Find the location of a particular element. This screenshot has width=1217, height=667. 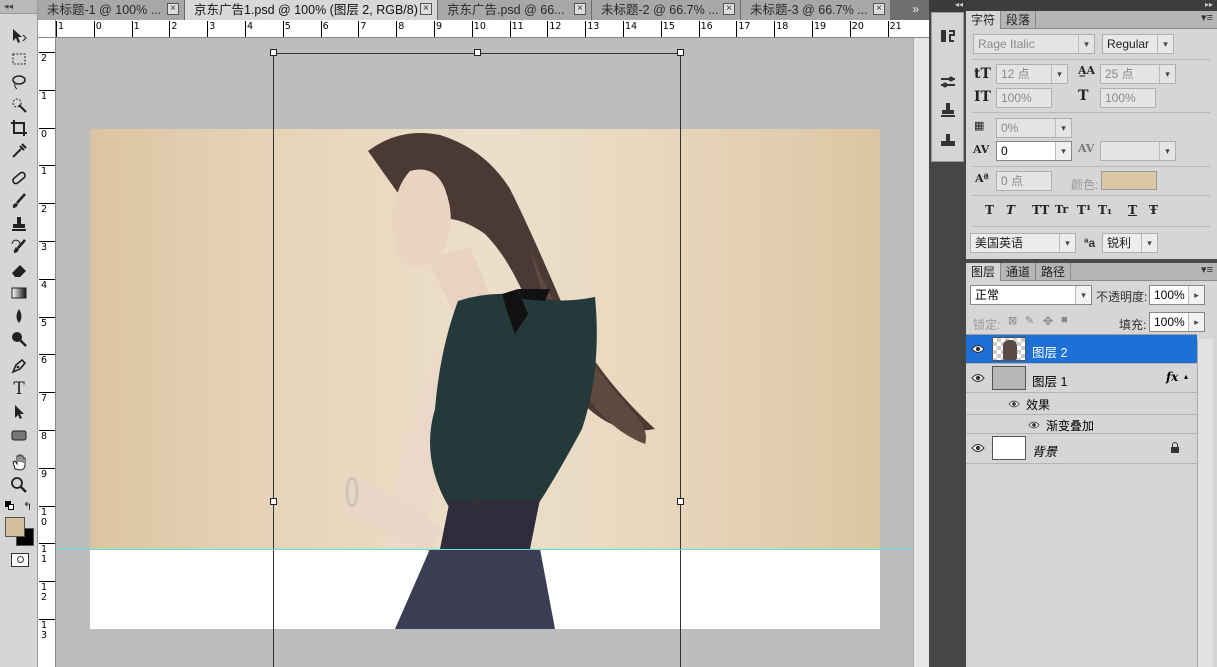

healing-tool is located at coordinates (19, 178).